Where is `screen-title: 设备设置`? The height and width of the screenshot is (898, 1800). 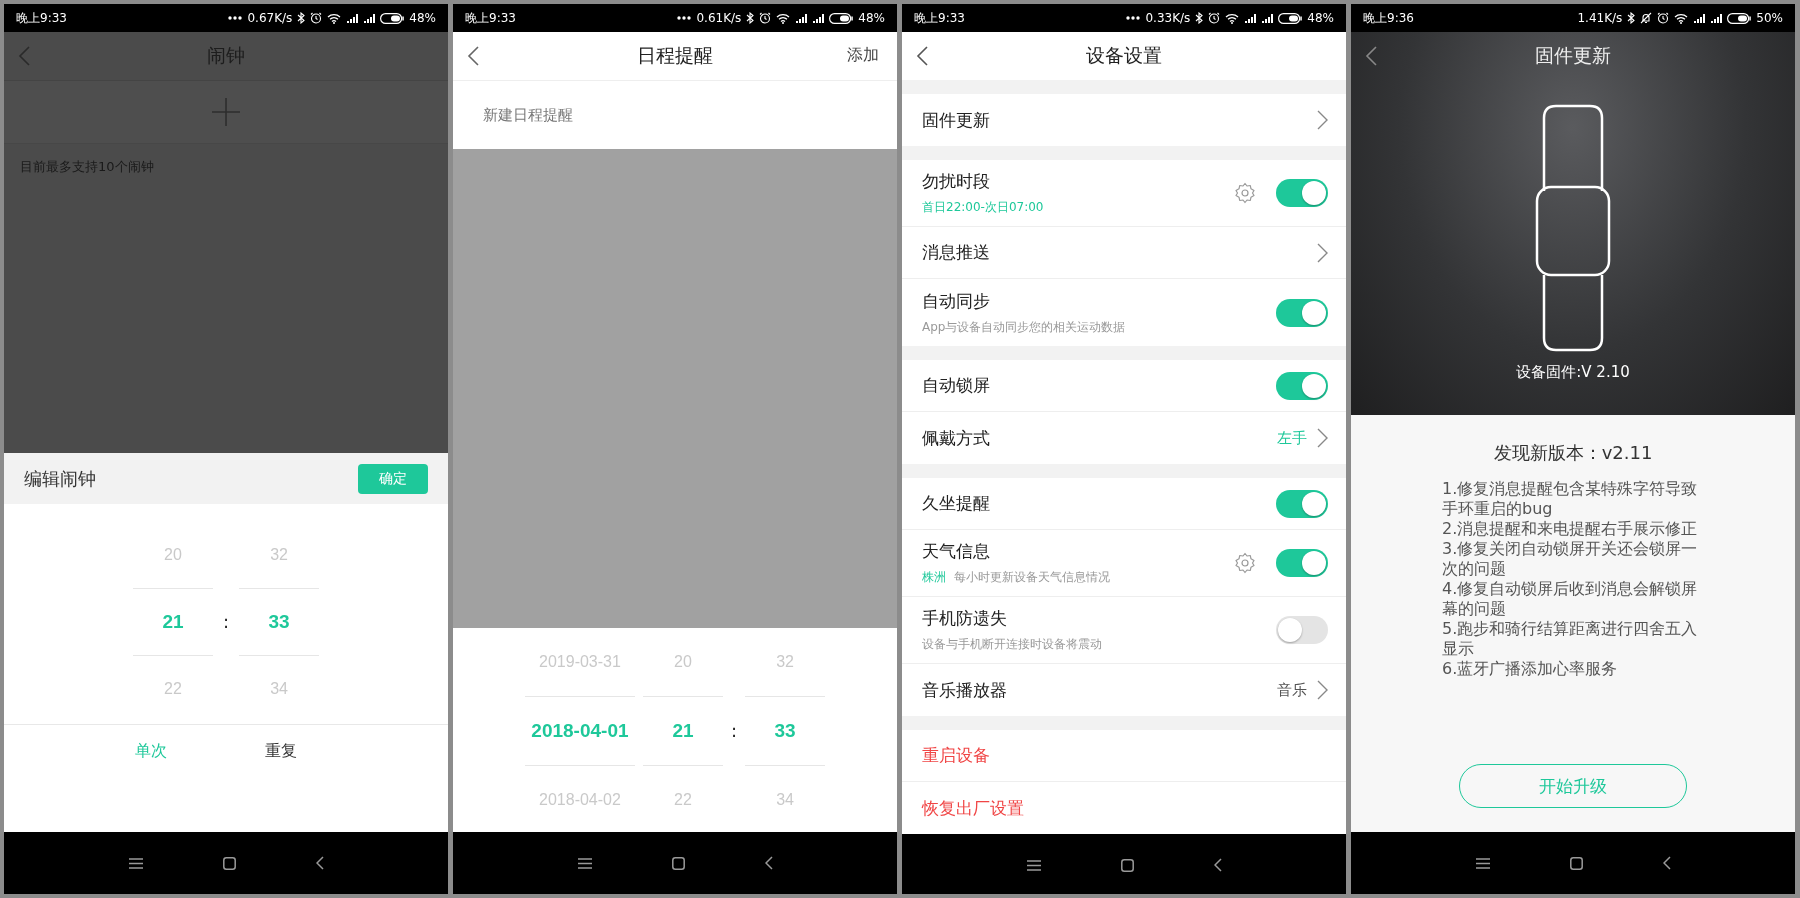 screen-title: 设备设置 is located at coordinates (1124, 55).